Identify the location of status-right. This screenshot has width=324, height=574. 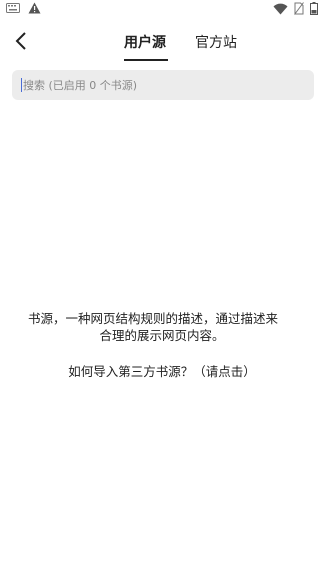
(295, 8).